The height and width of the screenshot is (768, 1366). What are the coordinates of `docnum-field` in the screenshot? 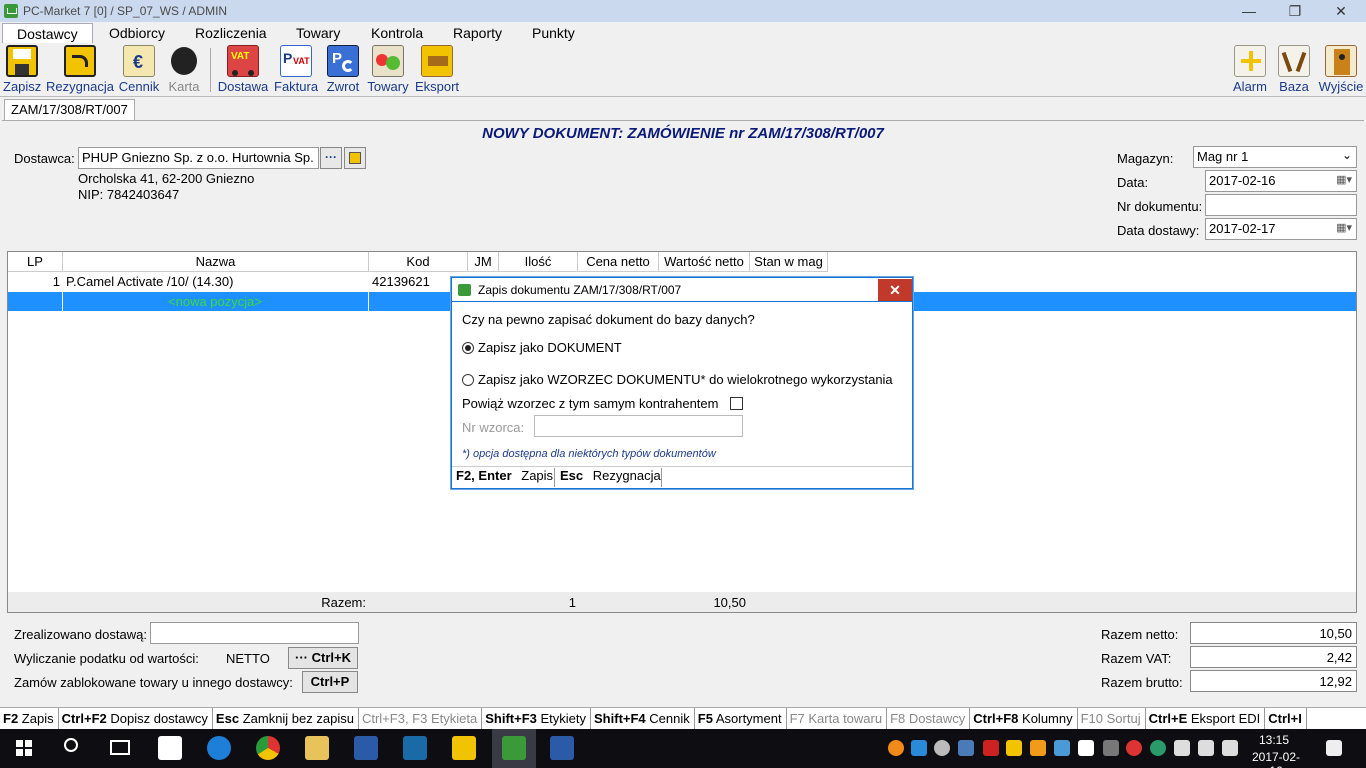 It's located at (1281, 205).